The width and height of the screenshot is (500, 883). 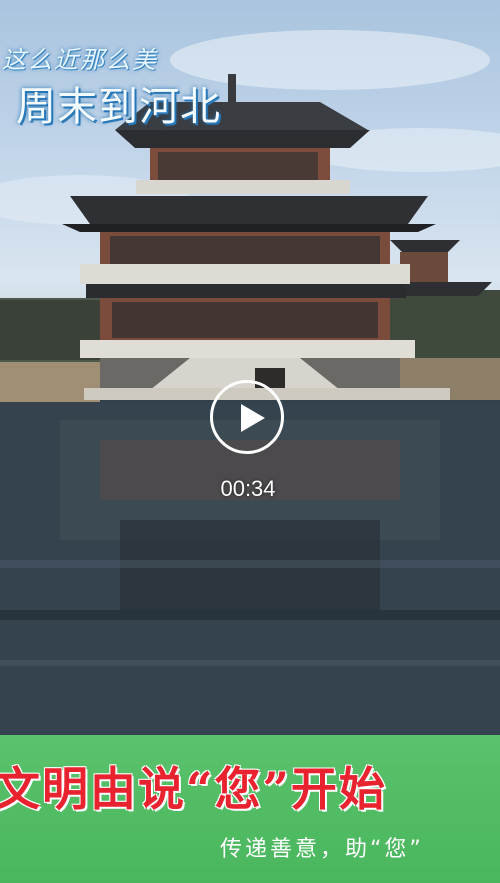 What do you see at coordinates (118, 107) in the screenshot?
I see `video-title-line2: 周末到河北` at bounding box center [118, 107].